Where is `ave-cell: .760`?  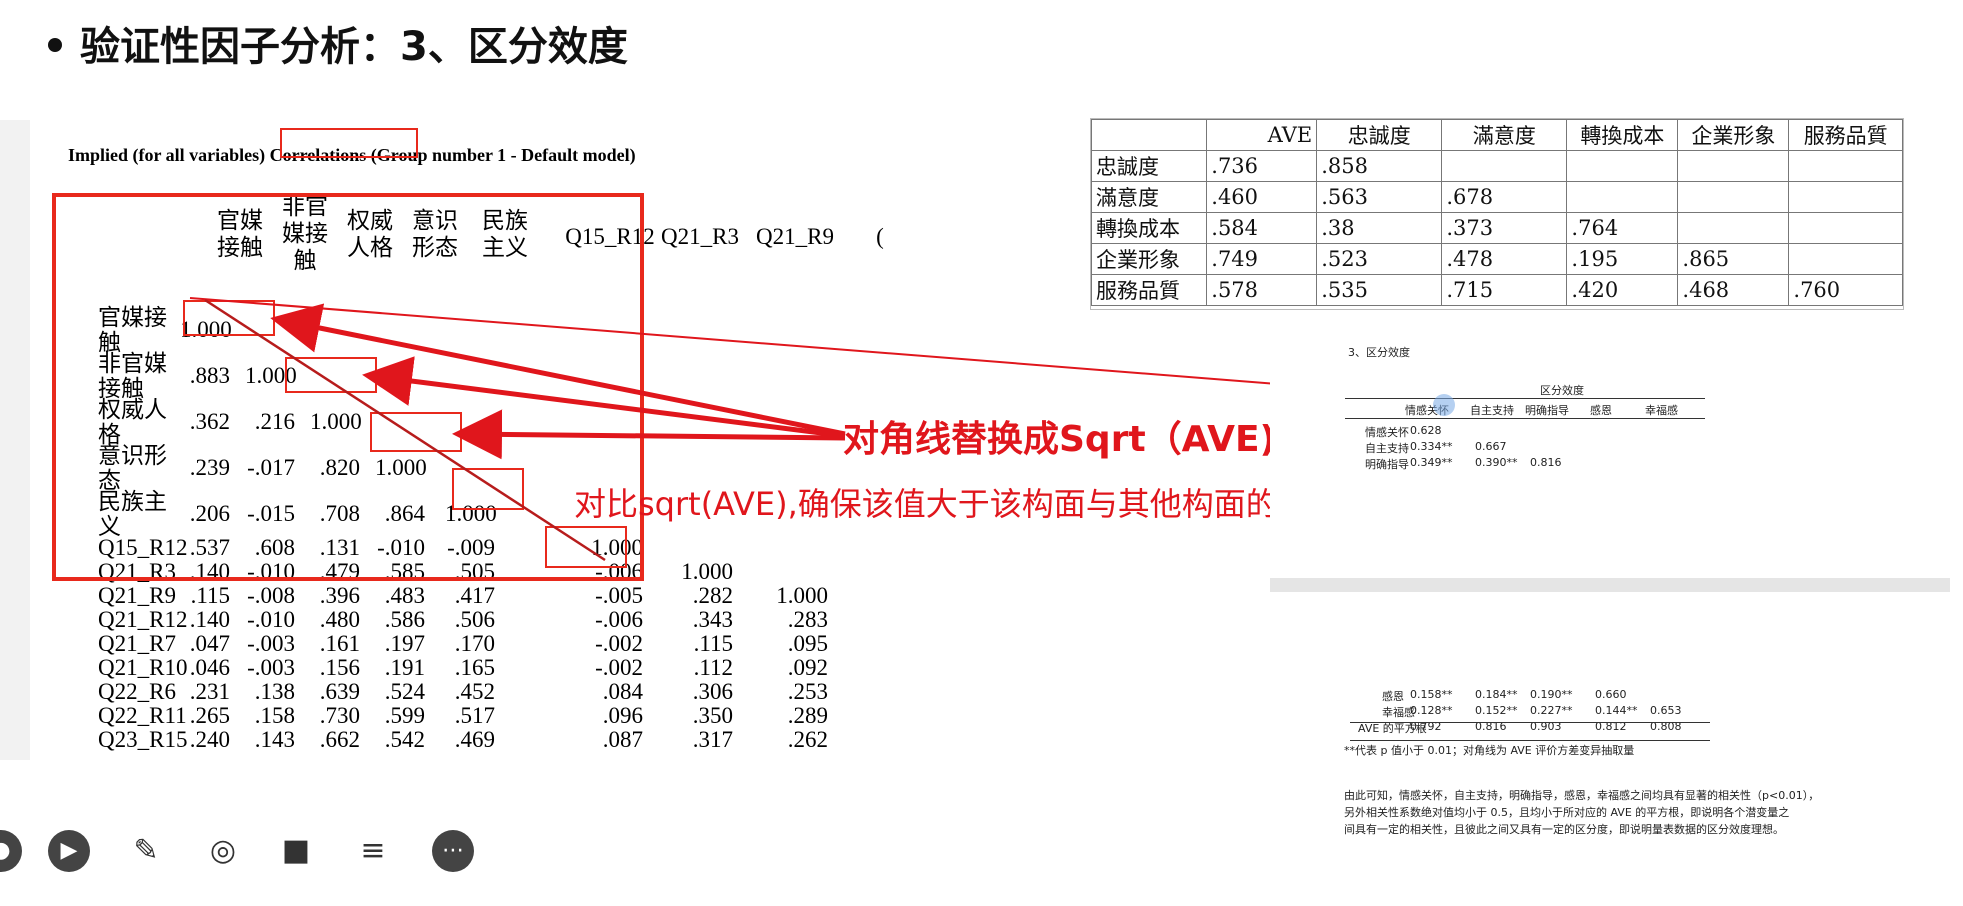 ave-cell: .760 is located at coordinates (1845, 290).